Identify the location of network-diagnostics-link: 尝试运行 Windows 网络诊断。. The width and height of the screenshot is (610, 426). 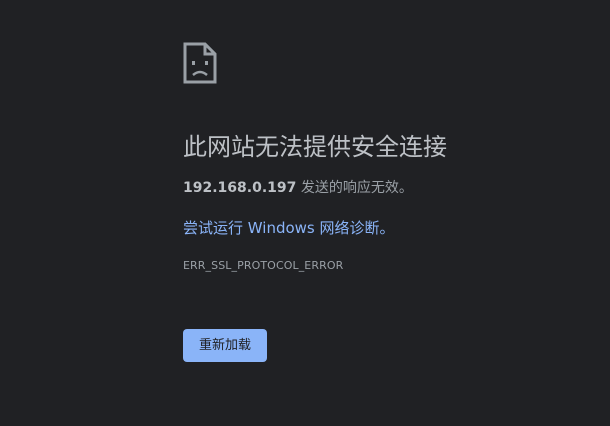
(289, 228).